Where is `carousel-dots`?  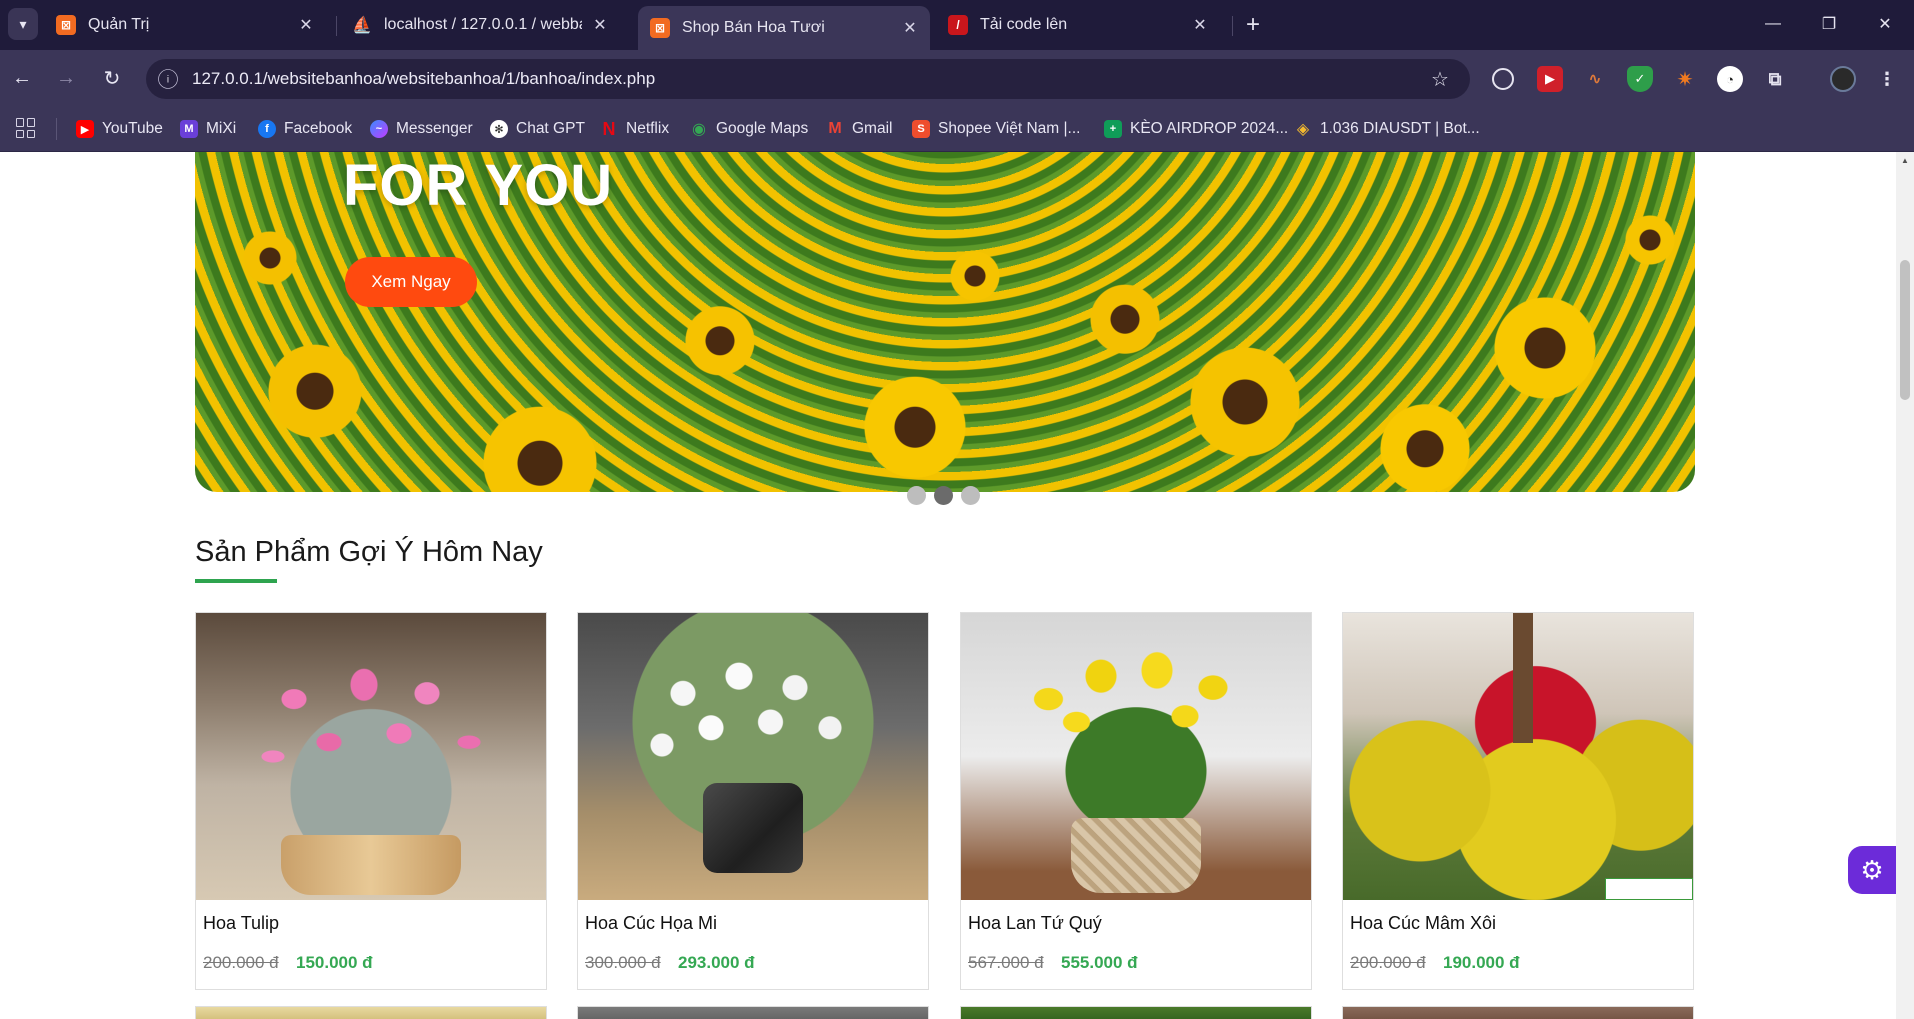
carousel-dots is located at coordinates (943, 495).